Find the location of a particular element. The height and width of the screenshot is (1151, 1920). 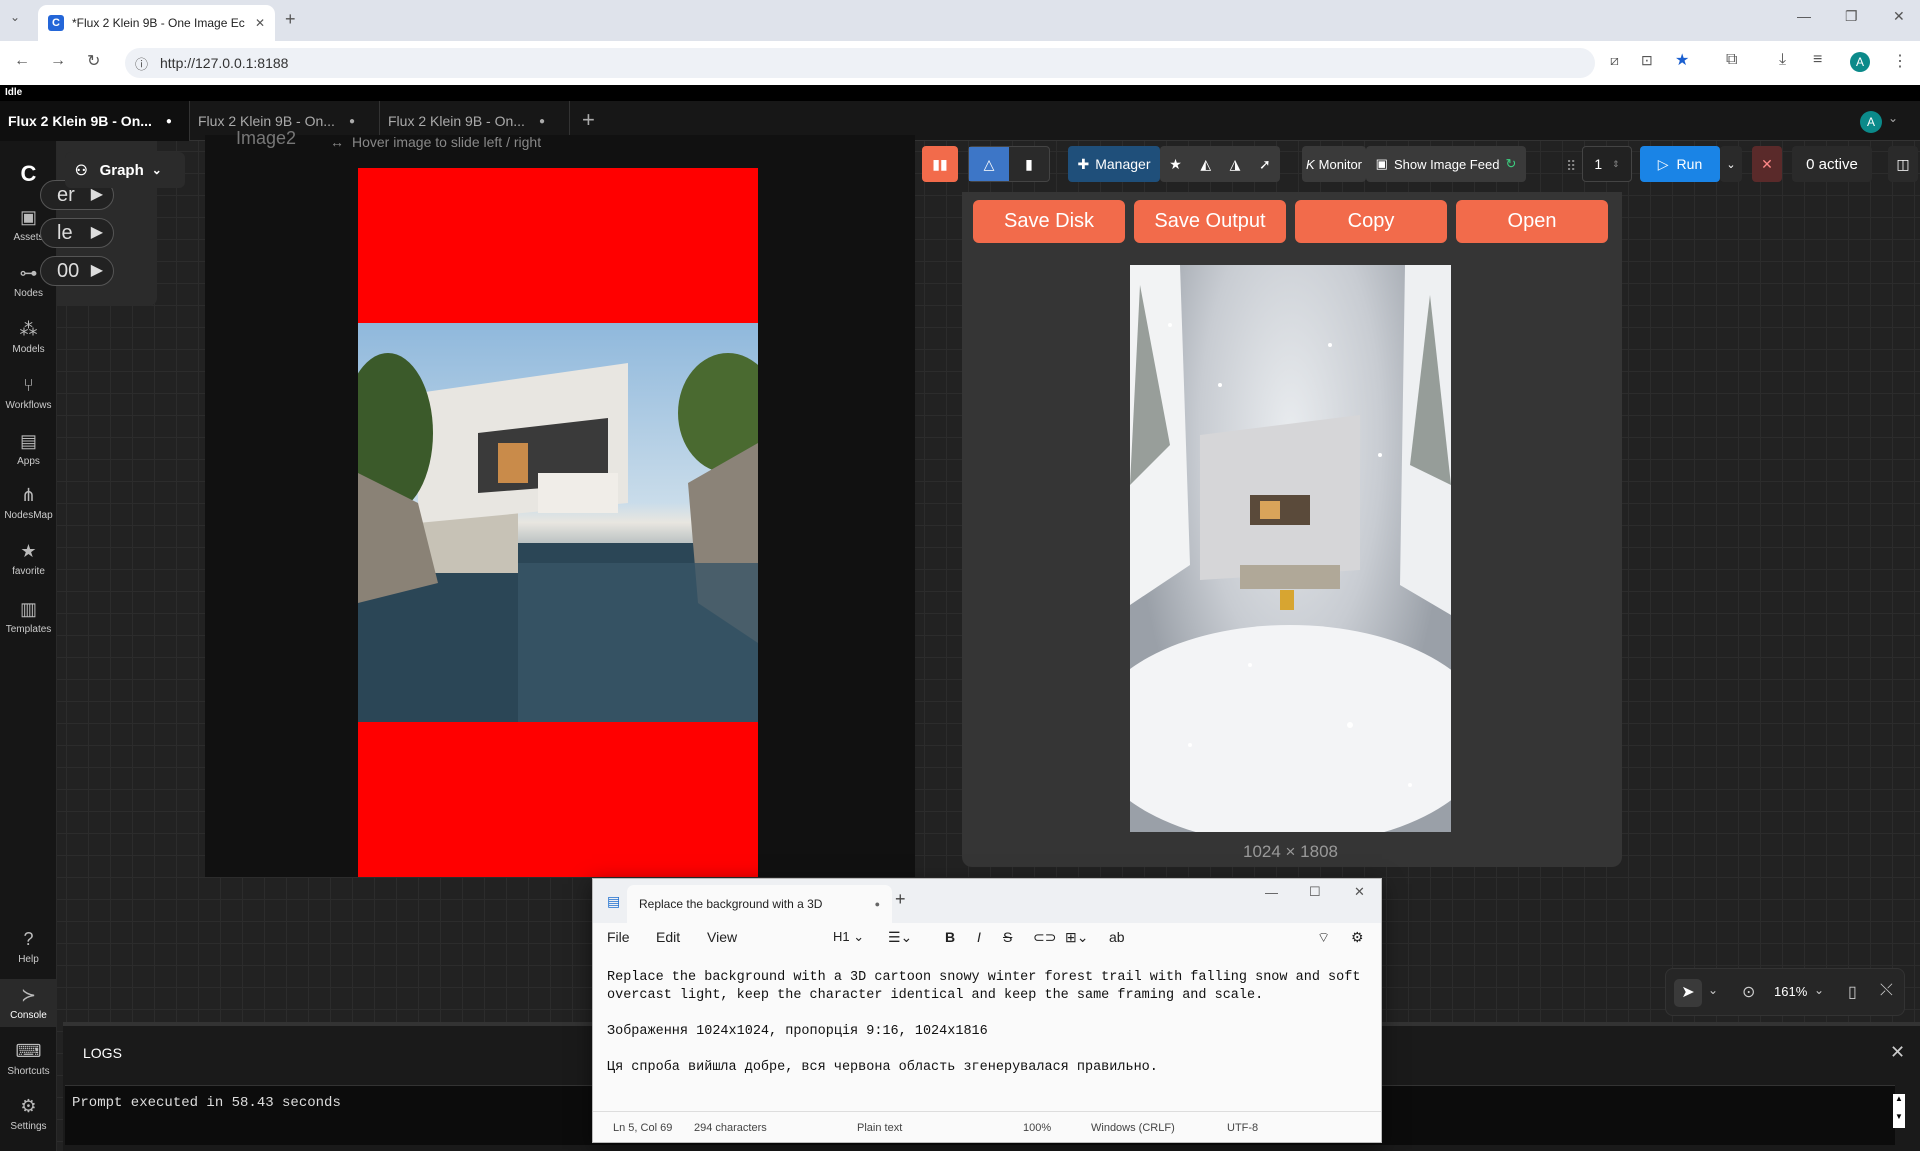

encoding: UTF-8 is located at coordinates (1242, 1128).